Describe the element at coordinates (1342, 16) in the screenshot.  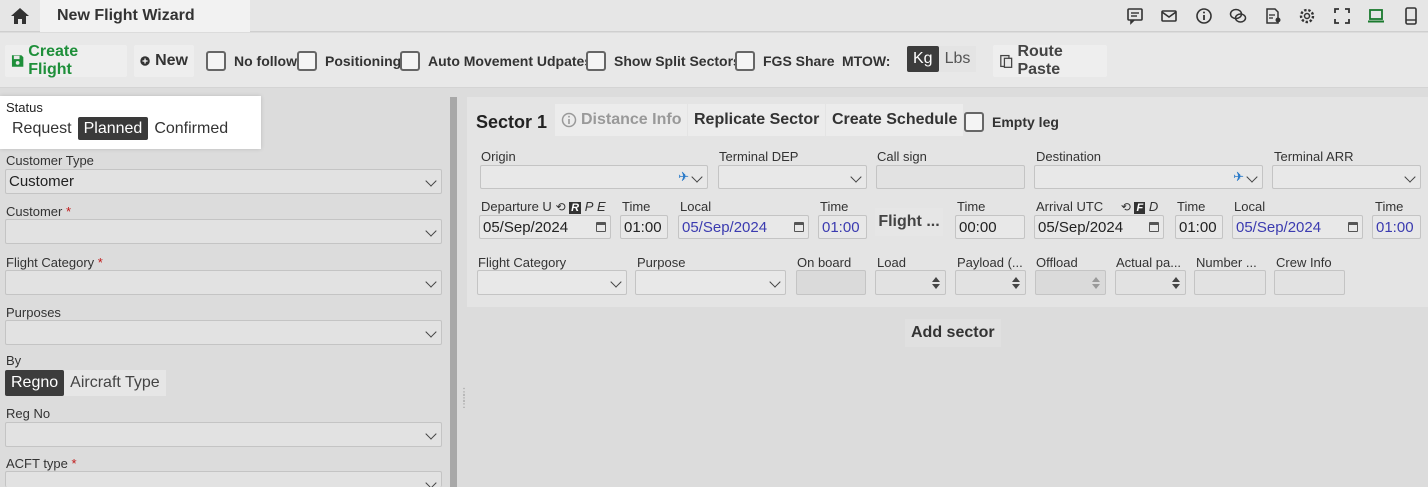
I see `fullscreen-button` at that location.